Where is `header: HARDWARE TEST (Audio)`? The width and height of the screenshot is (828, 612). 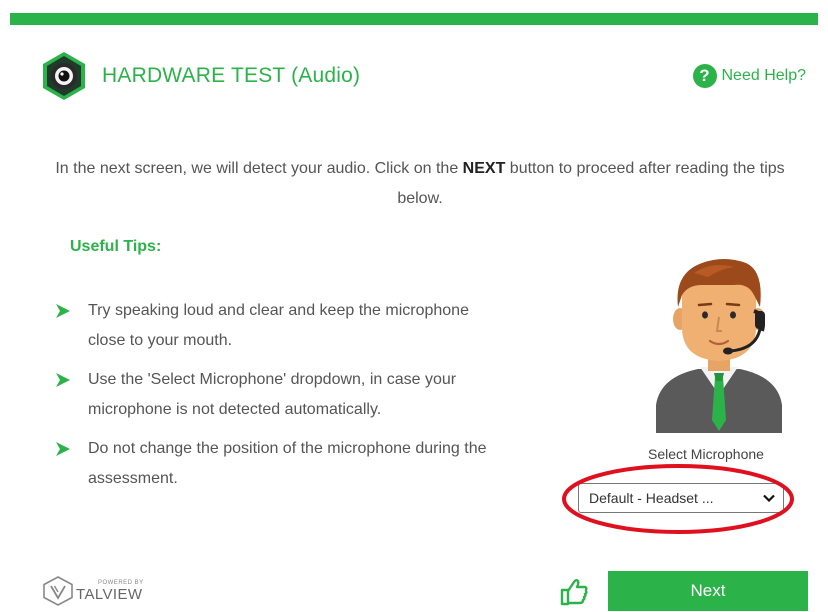
header: HARDWARE TEST (Audio) is located at coordinates (199, 76).